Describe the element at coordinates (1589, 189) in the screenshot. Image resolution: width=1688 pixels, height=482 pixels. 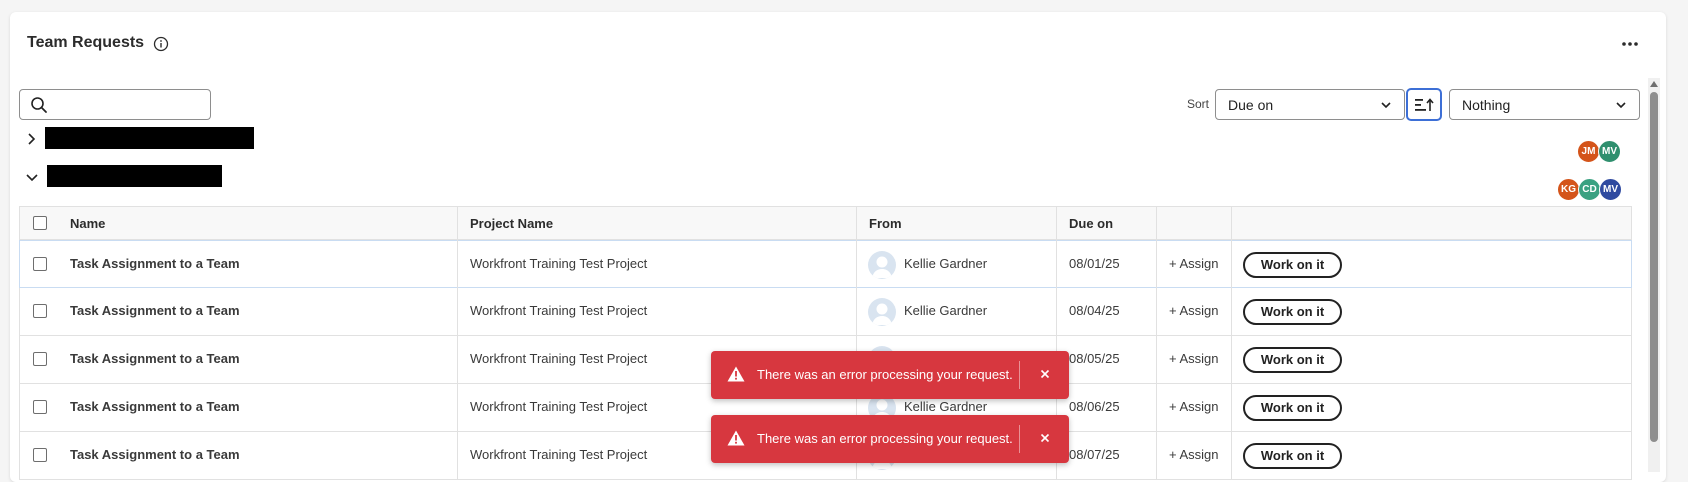
I see `avatar: CD` at that location.